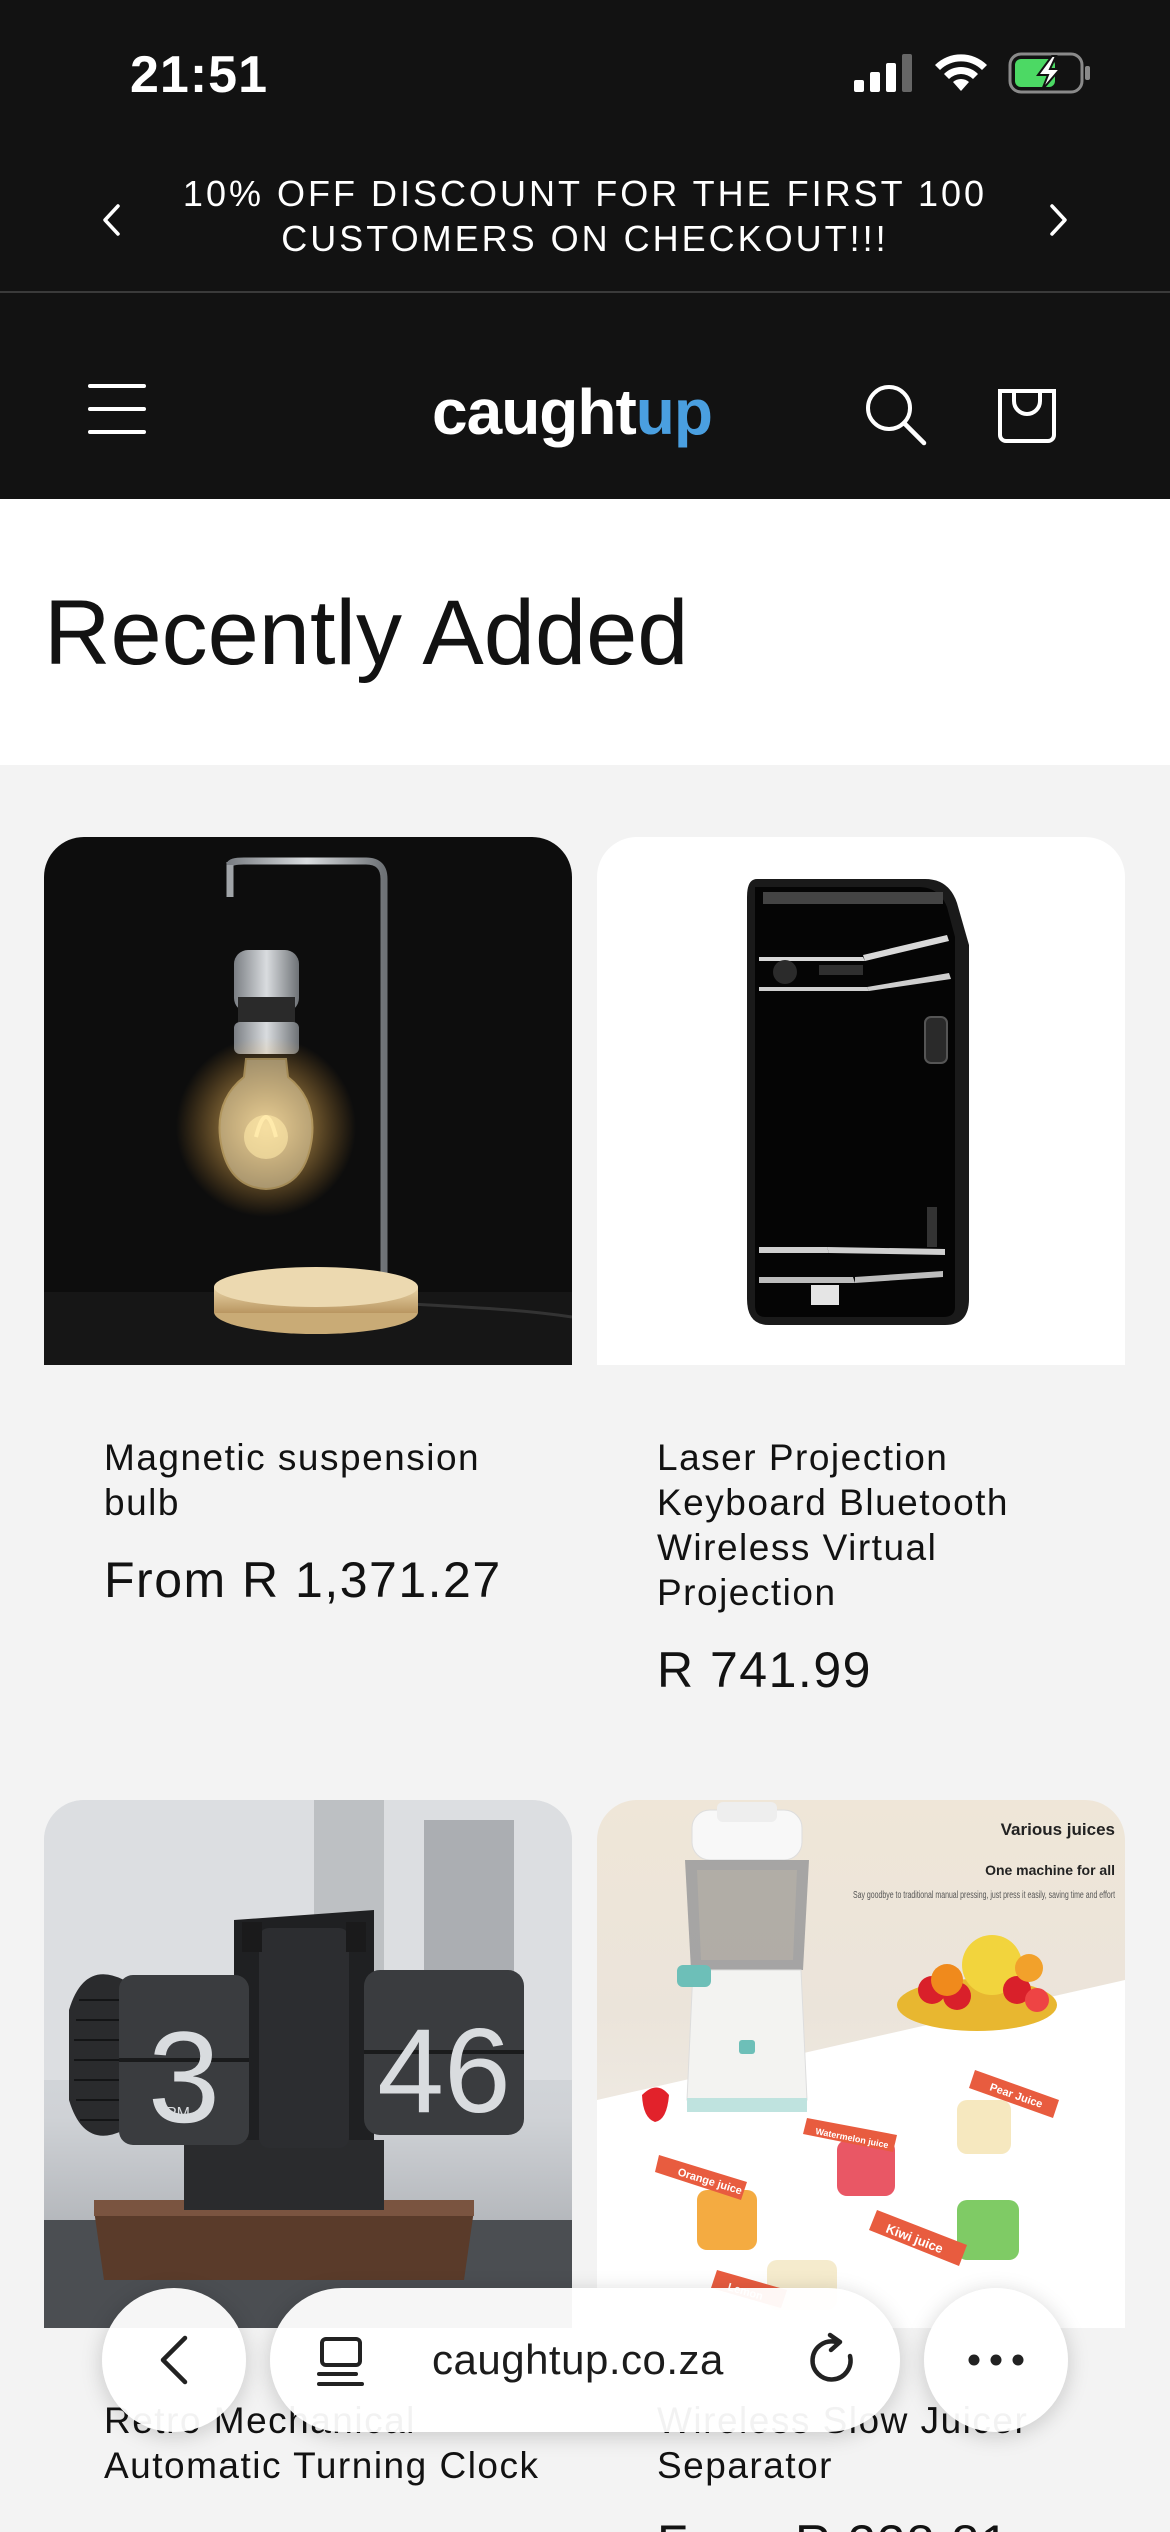 The image size is (1170, 2532). What do you see at coordinates (324, 1480) in the screenshot?
I see `product-title: Magnetic suspension bulb` at bounding box center [324, 1480].